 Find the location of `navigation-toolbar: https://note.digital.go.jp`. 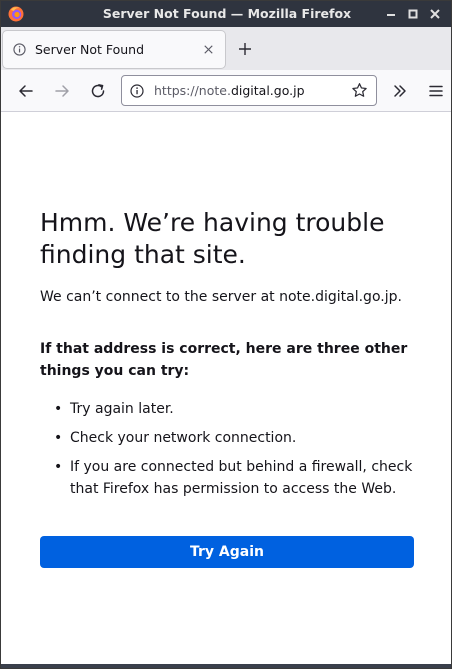

navigation-toolbar: https://note.digital.go.jp is located at coordinates (226, 91).